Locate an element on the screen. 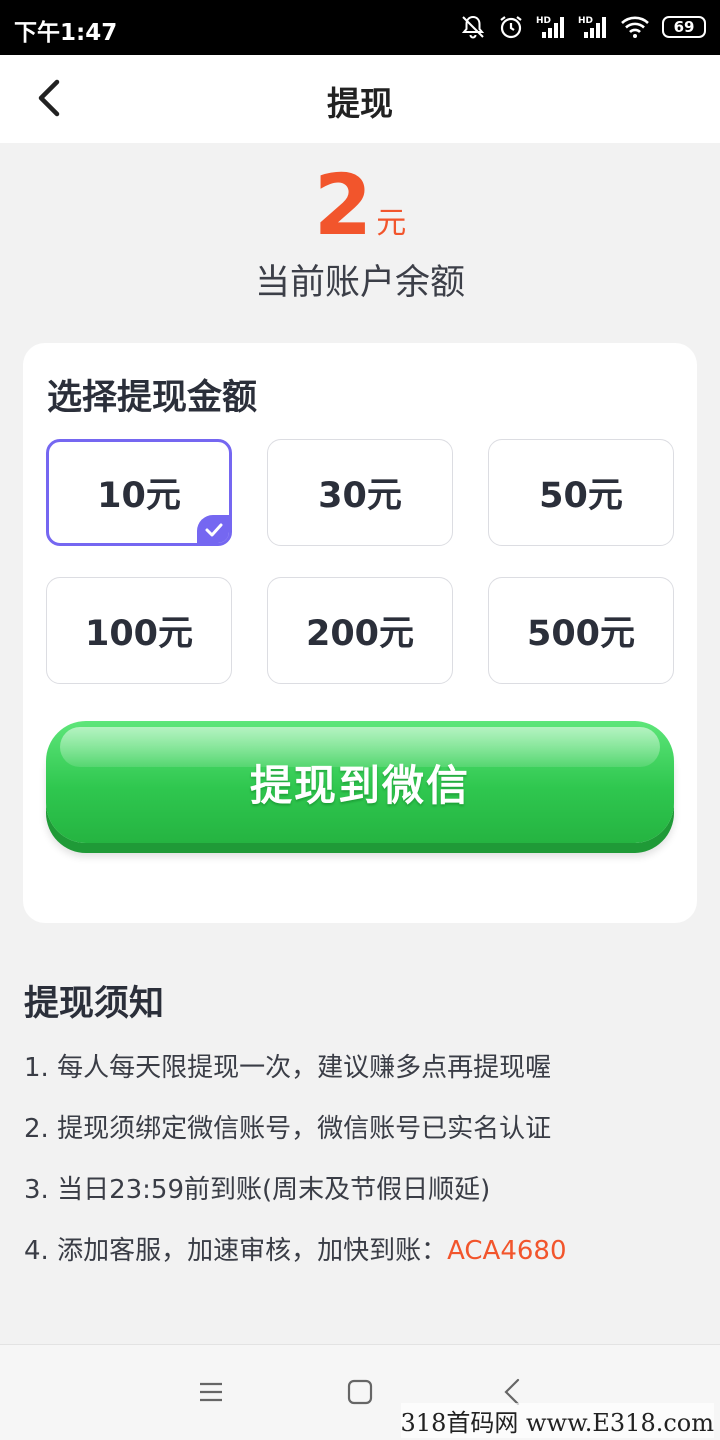 This screenshot has width=720, height=1440. menu-icon is located at coordinates (211, 1392).